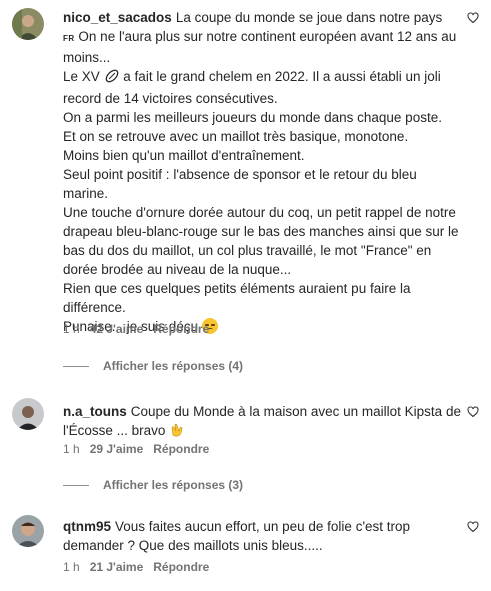 The image size is (491, 591). I want to click on view-replies-button: Afficher les réponses (4), so click(153, 366).